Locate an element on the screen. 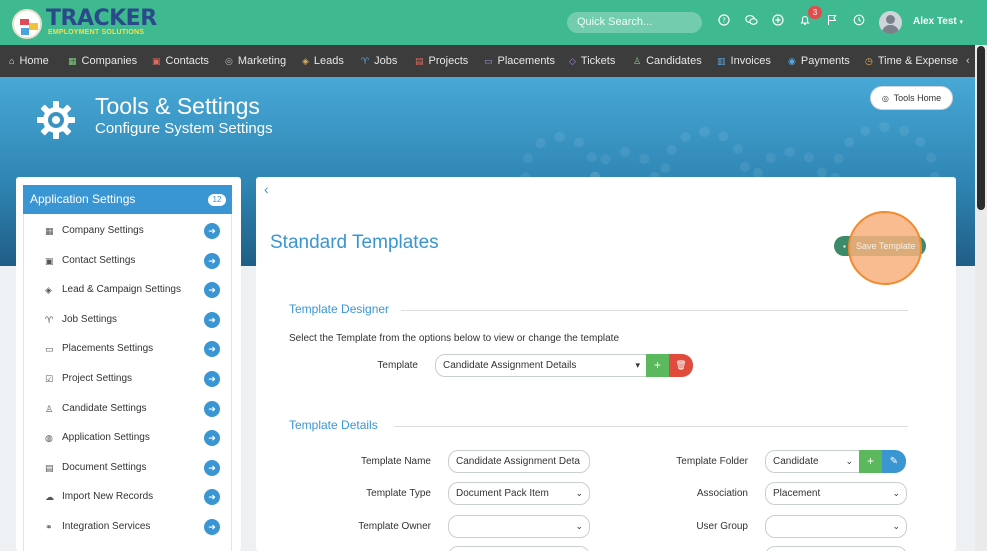 The width and height of the screenshot is (987, 551). nav-jobs: ♈ Jobs is located at coordinates (379, 61).